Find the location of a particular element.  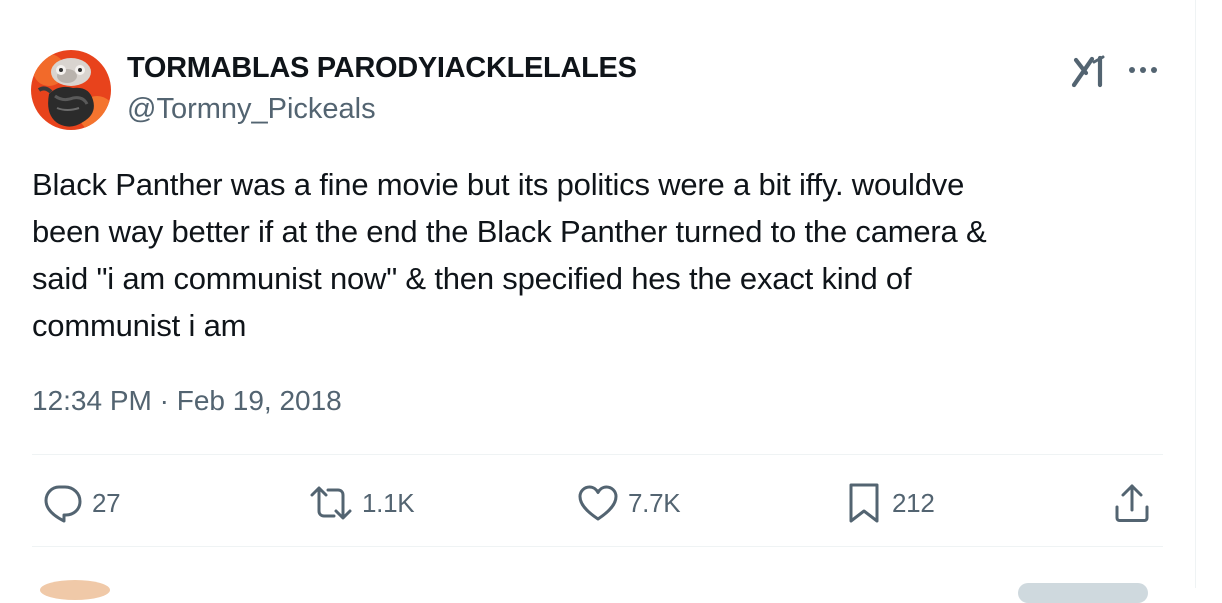

column-border is located at coordinates (1195, 294).